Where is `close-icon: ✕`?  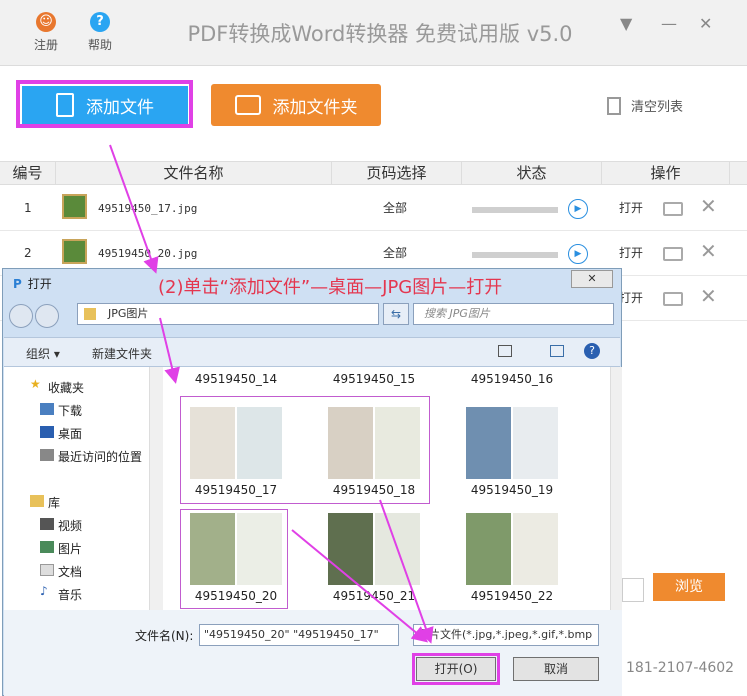
close-icon: ✕ is located at coordinates (705, 23).